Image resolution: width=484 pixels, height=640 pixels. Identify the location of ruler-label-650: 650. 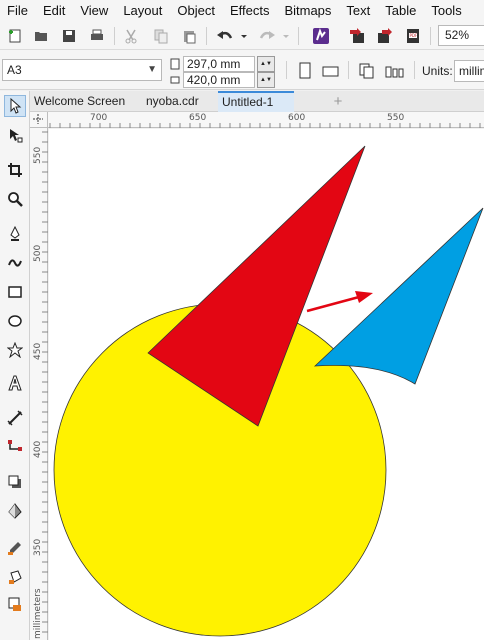
(198, 118).